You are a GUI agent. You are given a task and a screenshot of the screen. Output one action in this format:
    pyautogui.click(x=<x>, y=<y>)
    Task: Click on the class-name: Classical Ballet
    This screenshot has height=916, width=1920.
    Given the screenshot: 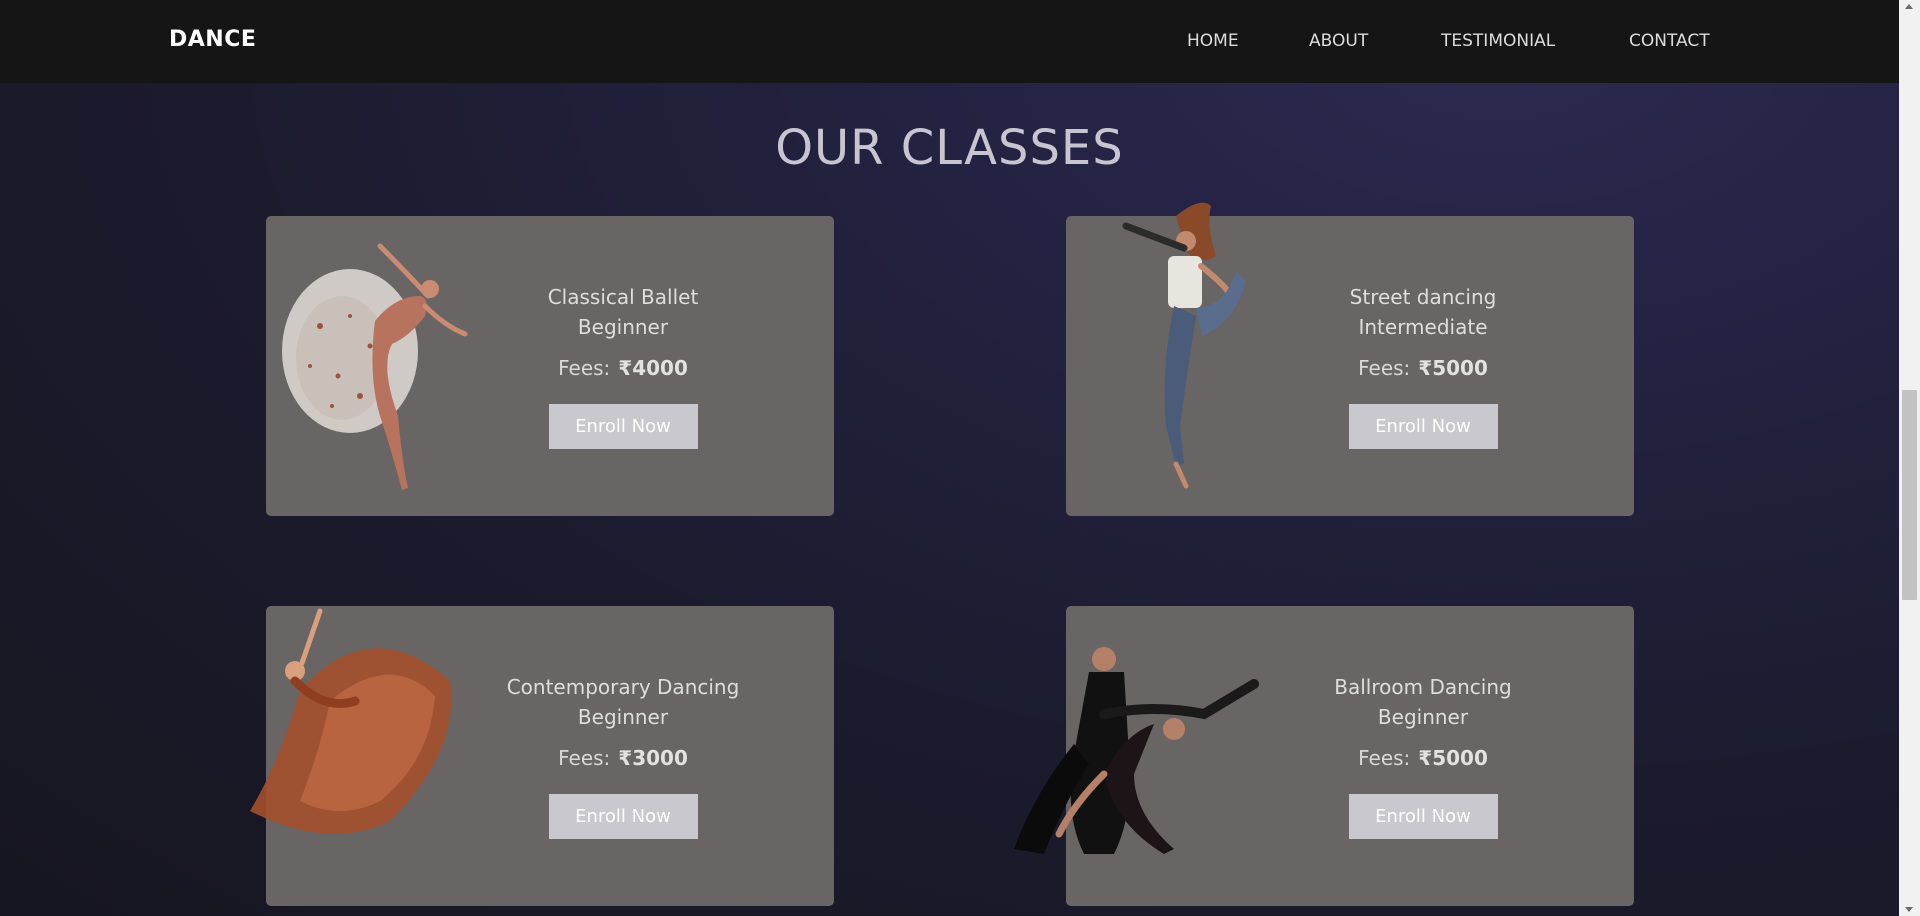 What is the action you would take?
    pyautogui.click(x=623, y=297)
    